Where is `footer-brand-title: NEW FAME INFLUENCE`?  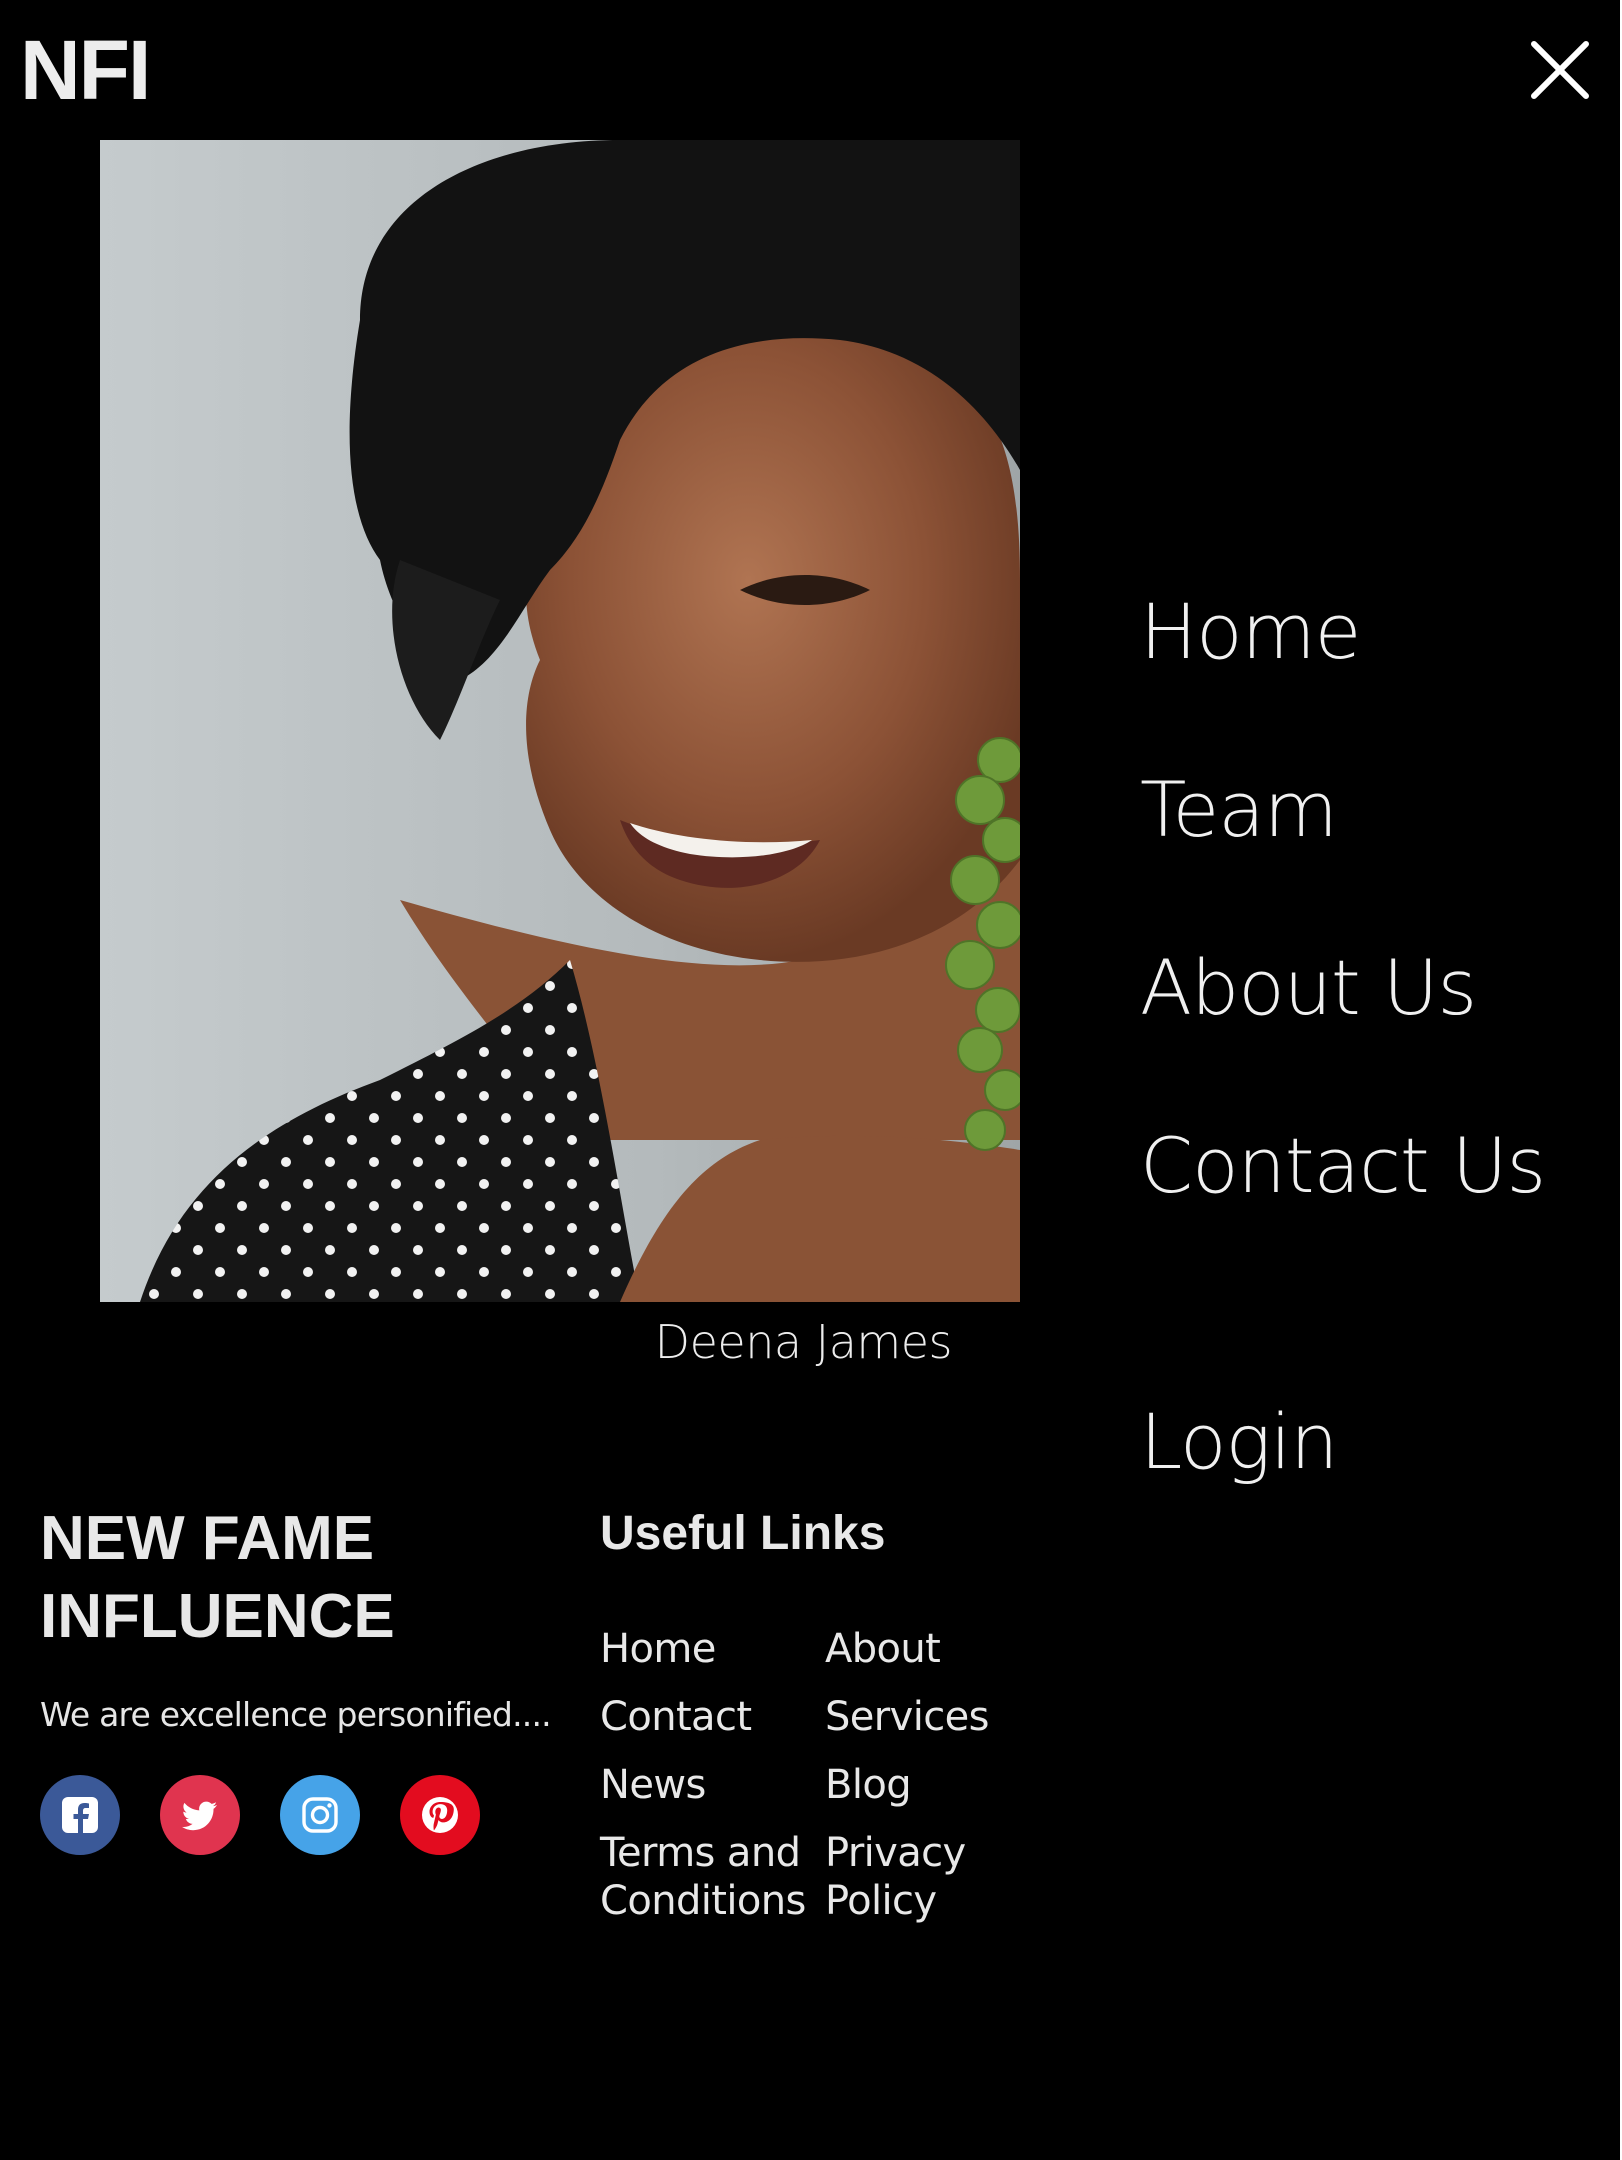 footer-brand-title: NEW FAME INFLUENCE is located at coordinates (217, 1577).